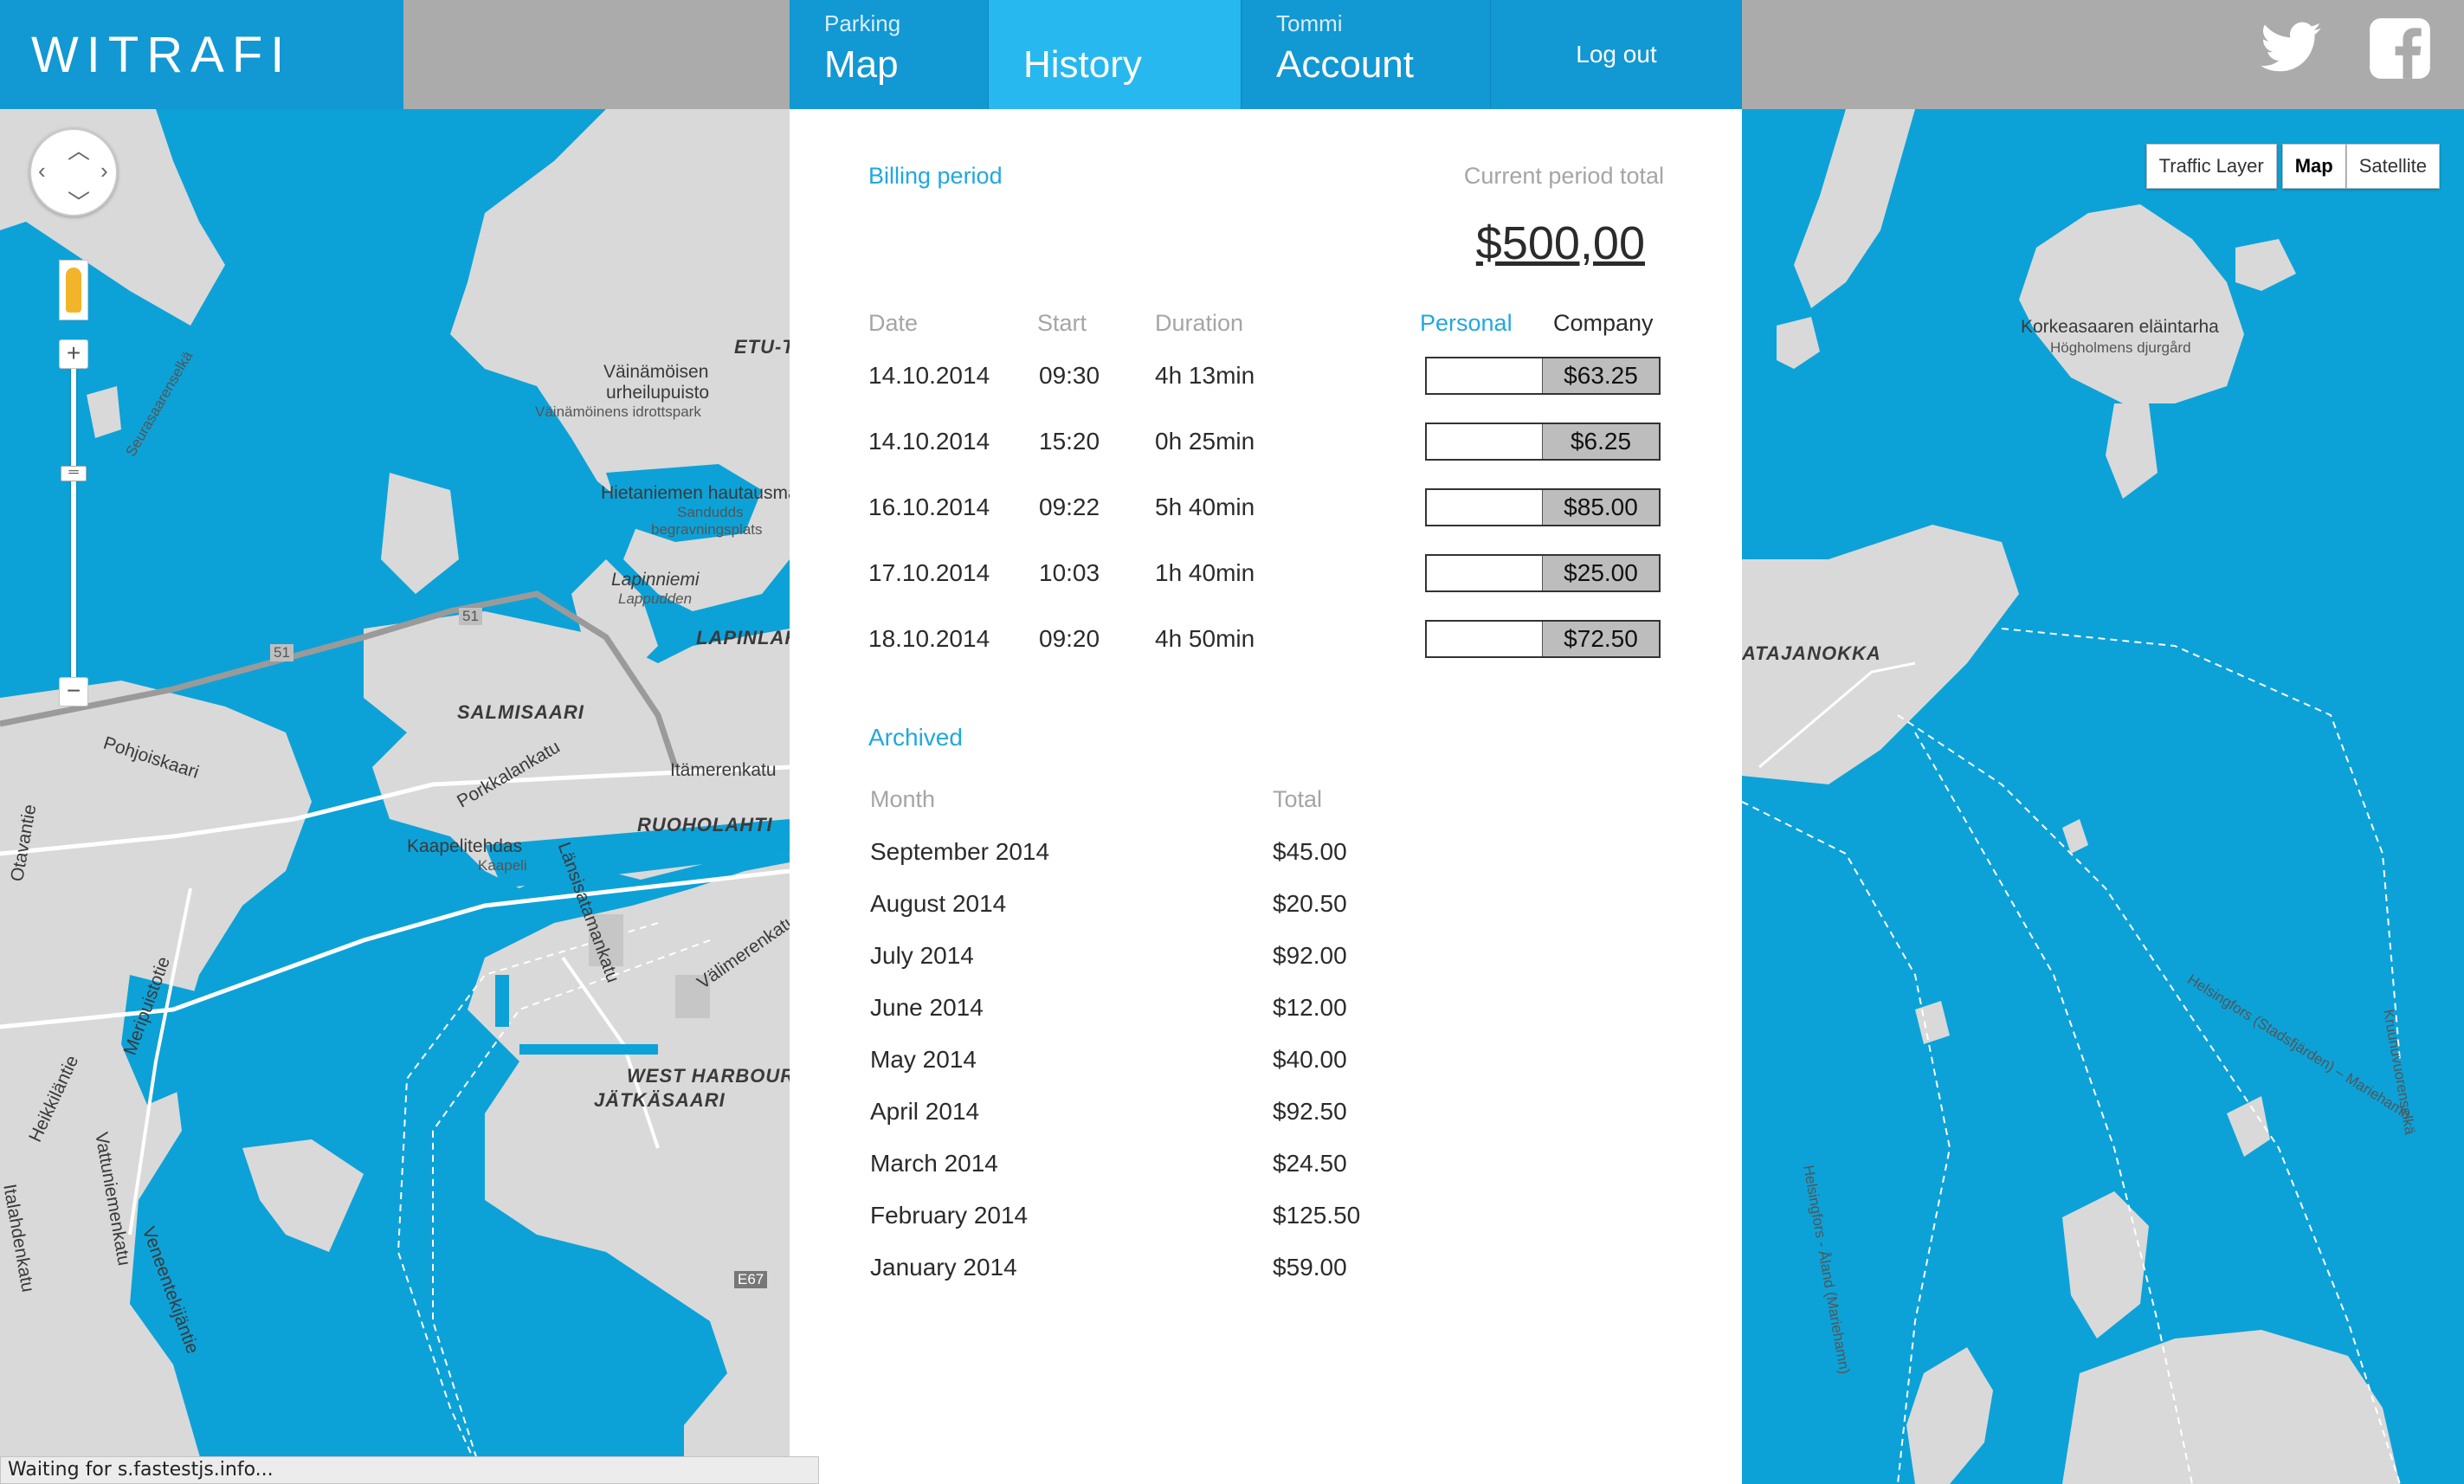 This screenshot has width=2464, height=1484. Describe the element at coordinates (1069, 441) in the screenshot. I see `row-start: 15:20` at that location.